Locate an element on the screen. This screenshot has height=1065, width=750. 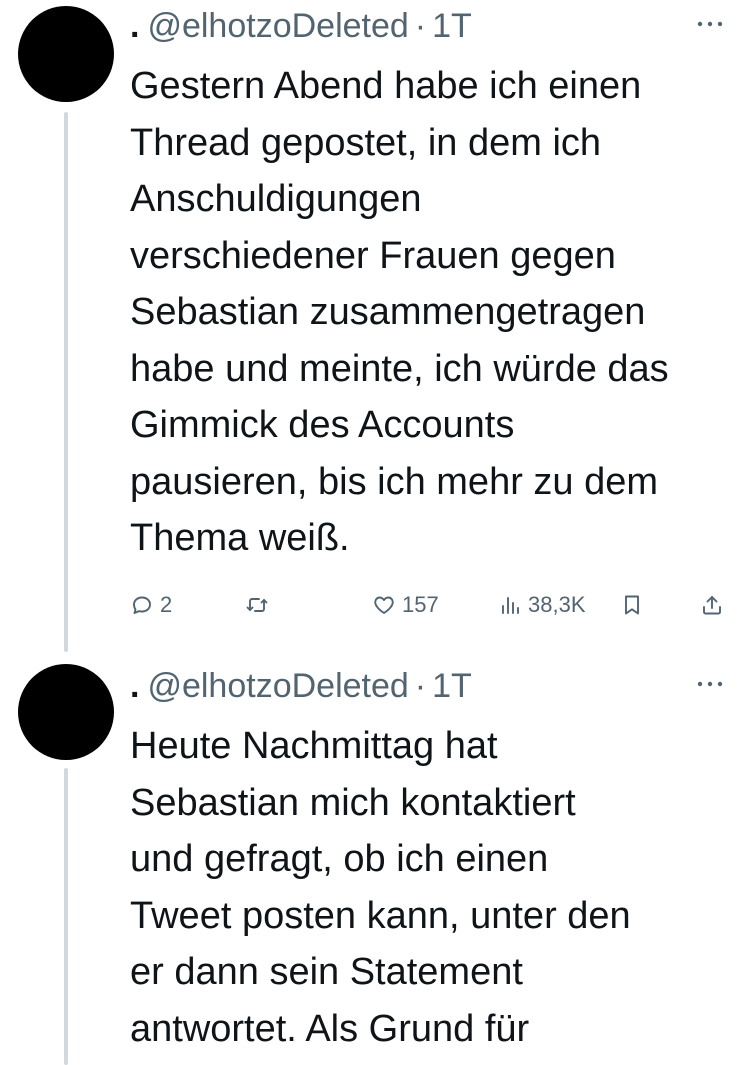
like-count: 157 is located at coordinates (420, 604).